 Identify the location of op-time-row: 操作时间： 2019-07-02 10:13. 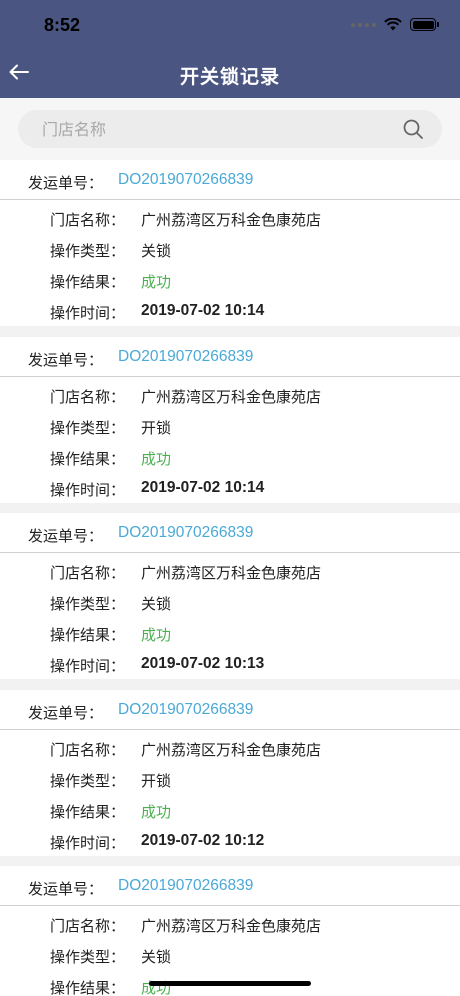
(230, 666).